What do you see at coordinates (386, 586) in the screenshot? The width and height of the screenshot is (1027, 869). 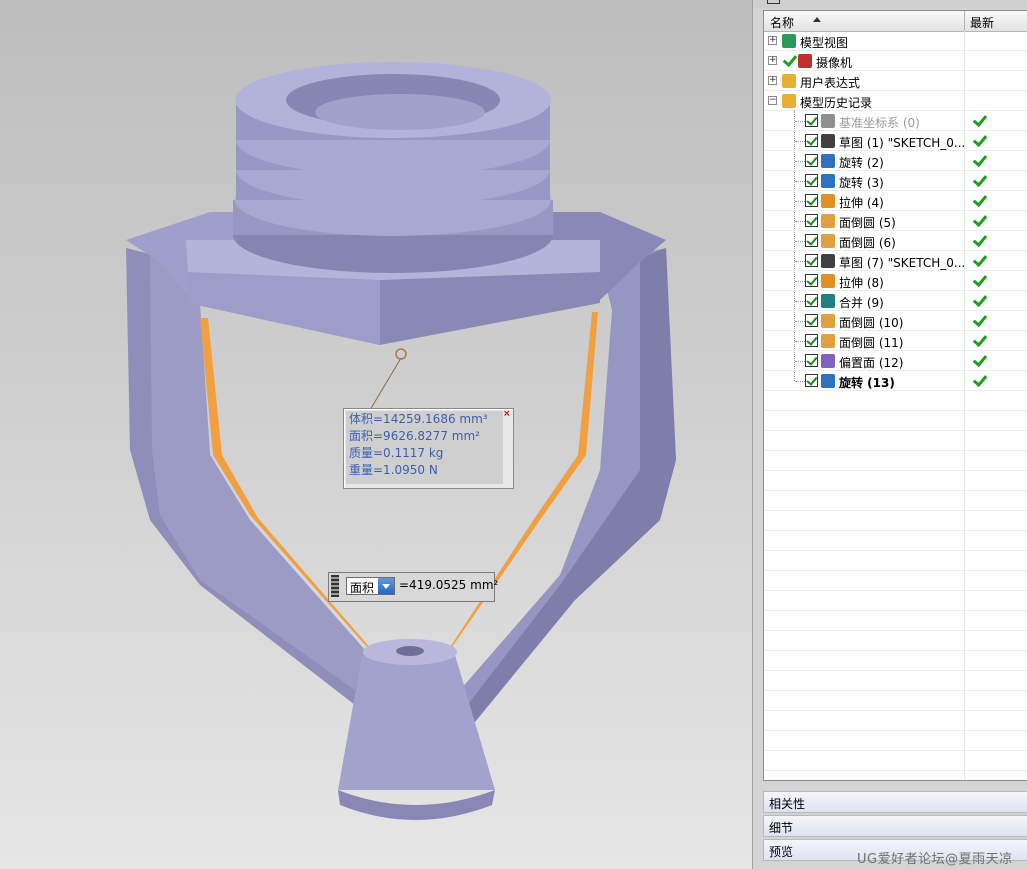 I see `chevron-down-icon` at bounding box center [386, 586].